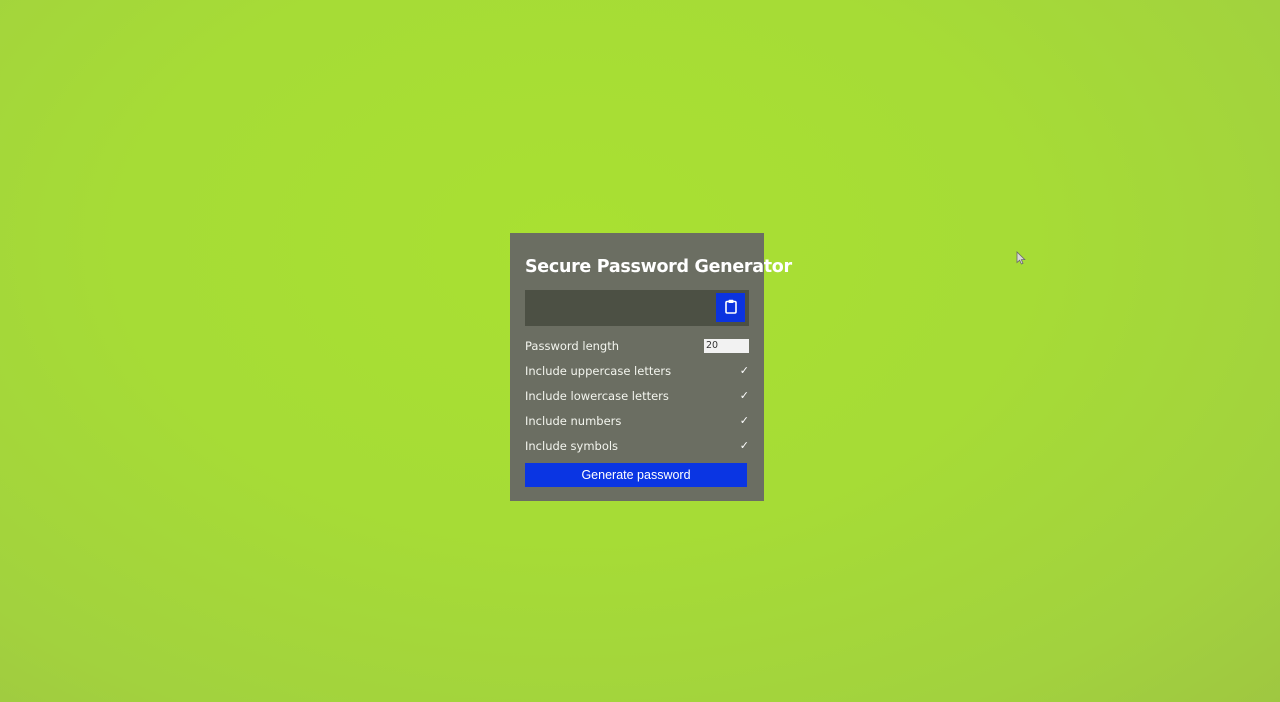  Describe the element at coordinates (742, 370) in the screenshot. I see `uppercase-checkbox: ✓` at that location.